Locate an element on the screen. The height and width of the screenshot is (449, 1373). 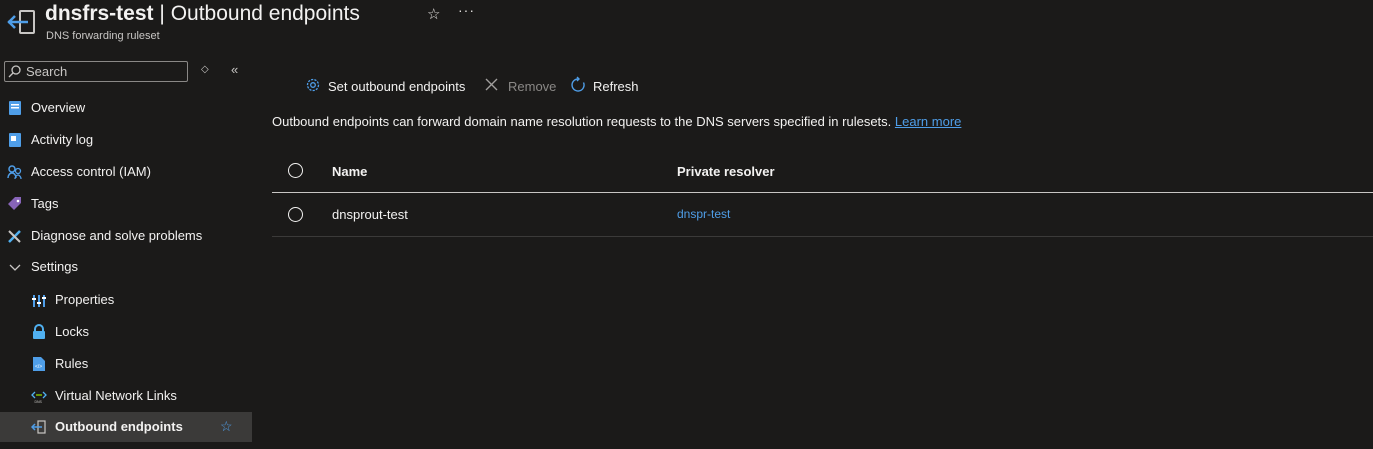
sidebar-item-label: Overview is located at coordinates (58, 107).